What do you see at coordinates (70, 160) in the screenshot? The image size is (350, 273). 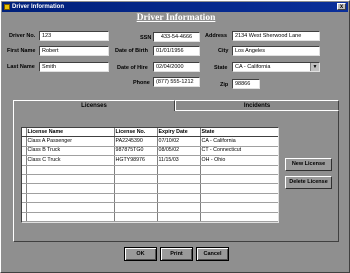 I see `cell-license-name: Class C Truck` at bounding box center [70, 160].